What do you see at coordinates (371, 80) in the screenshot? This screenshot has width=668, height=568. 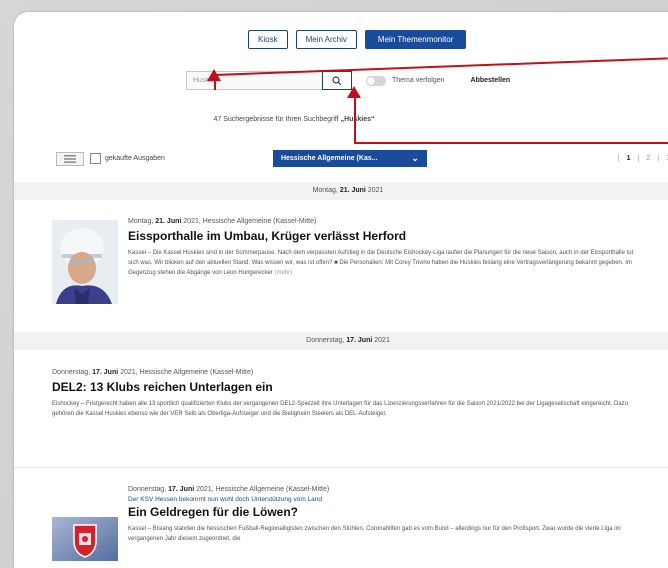 I see `toggle-knob` at bounding box center [371, 80].